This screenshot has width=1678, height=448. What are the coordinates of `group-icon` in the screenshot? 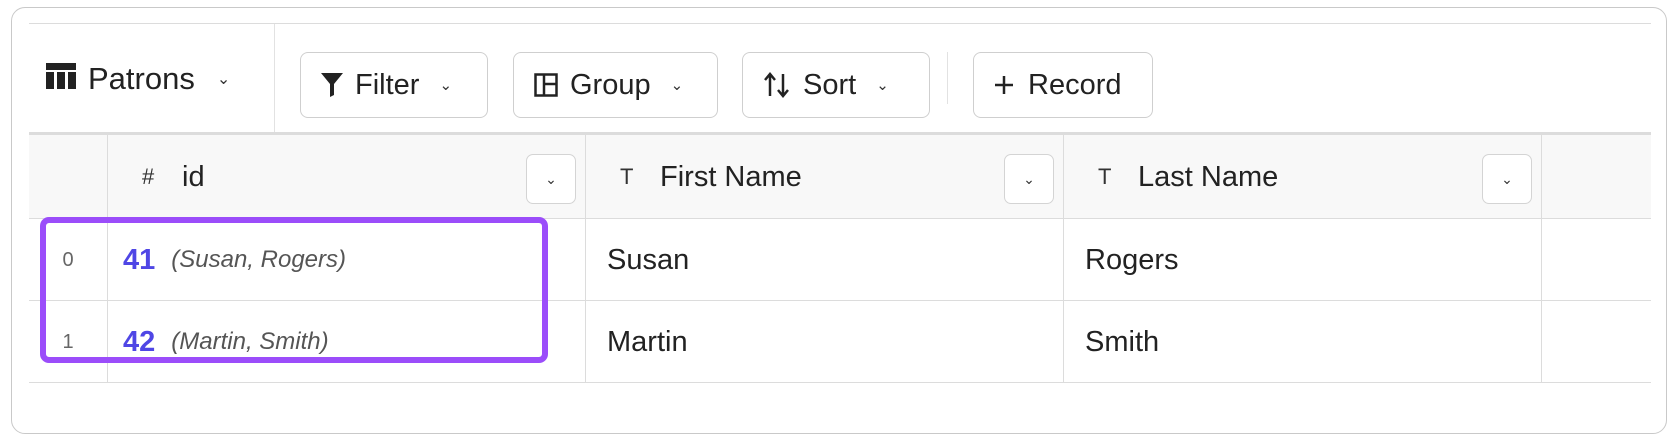 It's located at (546, 85).